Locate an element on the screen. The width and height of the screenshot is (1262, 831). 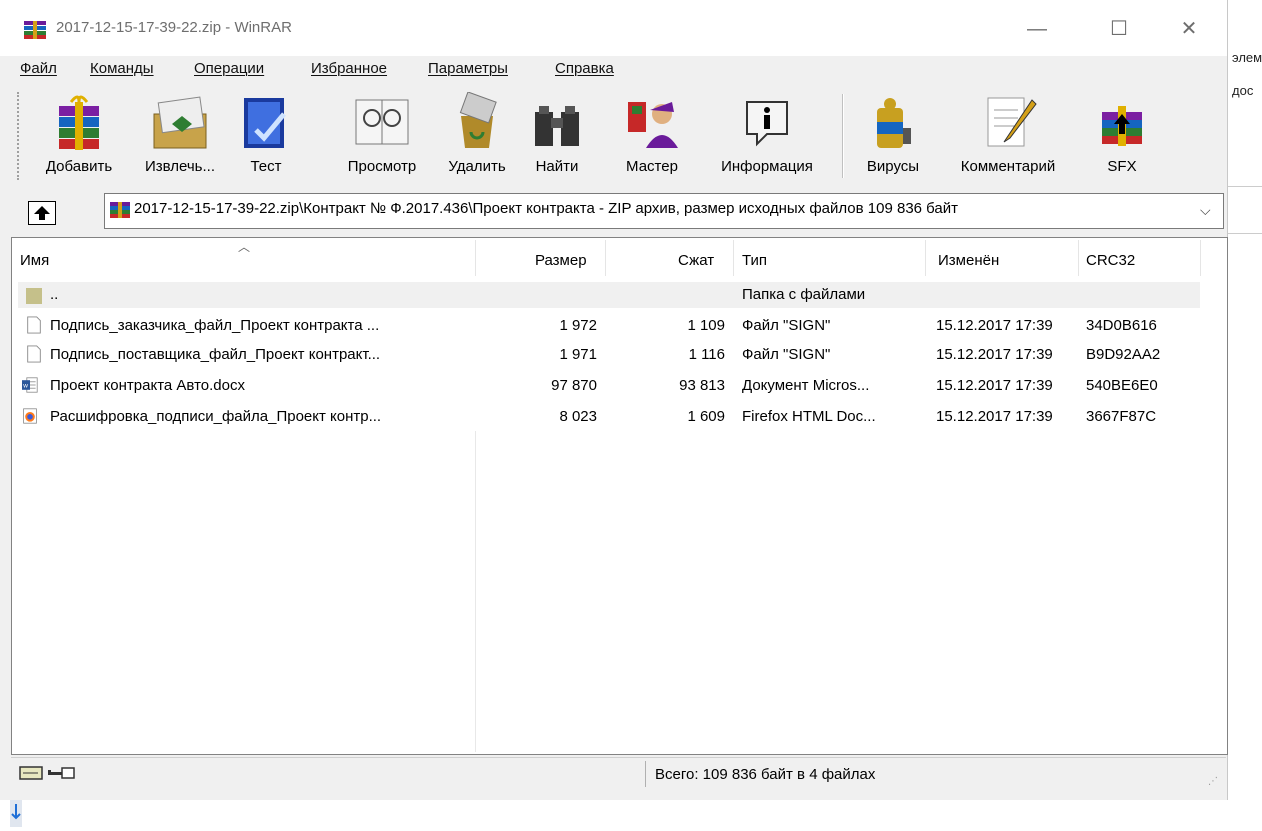
test-label: Тест is located at coordinates (266, 166).